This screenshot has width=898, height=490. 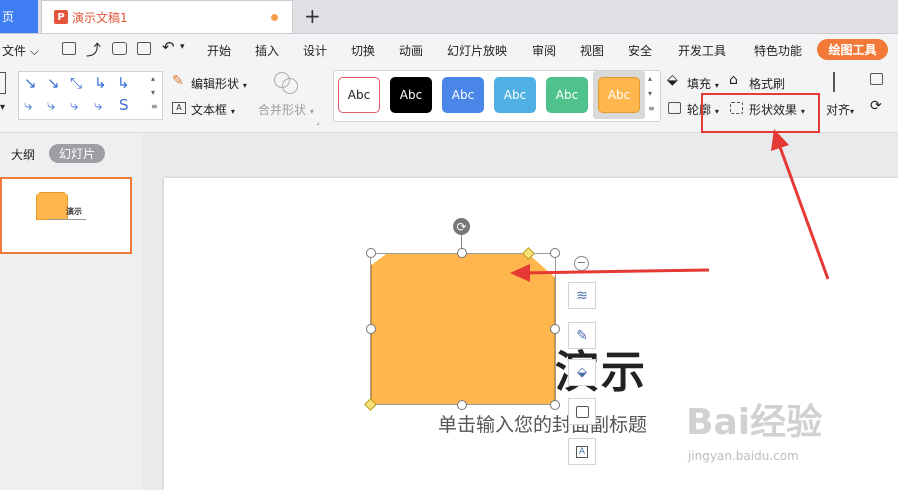 I want to click on arrowhead-effects, so click(x=780, y=140).